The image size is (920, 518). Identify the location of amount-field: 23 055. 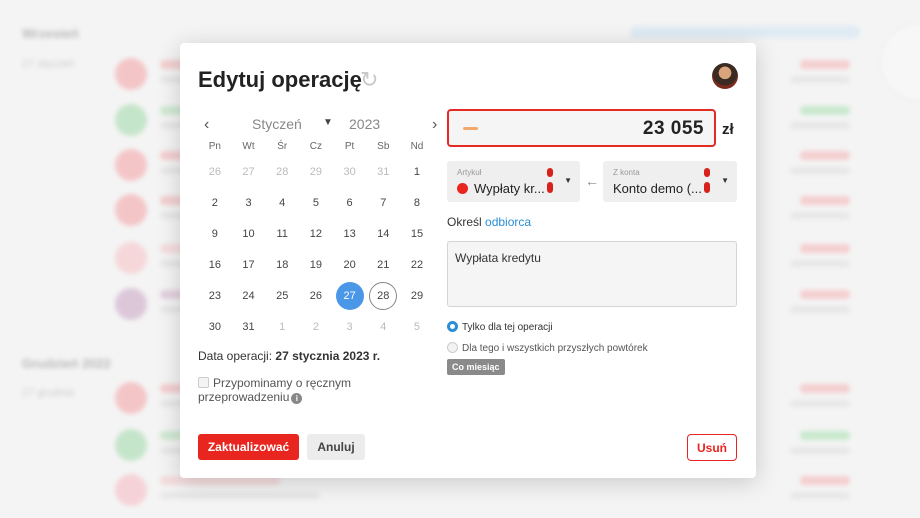
(581, 128).